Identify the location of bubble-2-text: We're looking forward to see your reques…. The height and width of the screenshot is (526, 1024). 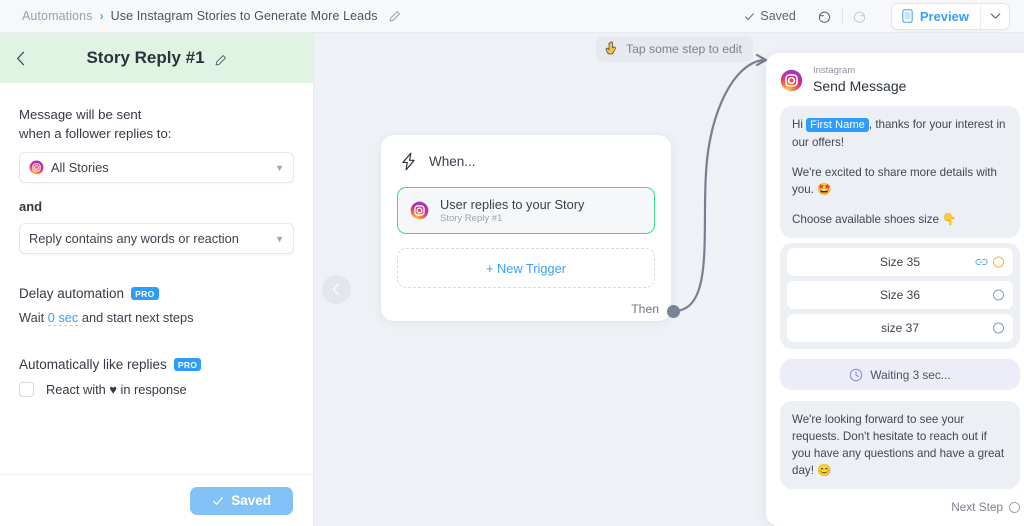
(898, 445).